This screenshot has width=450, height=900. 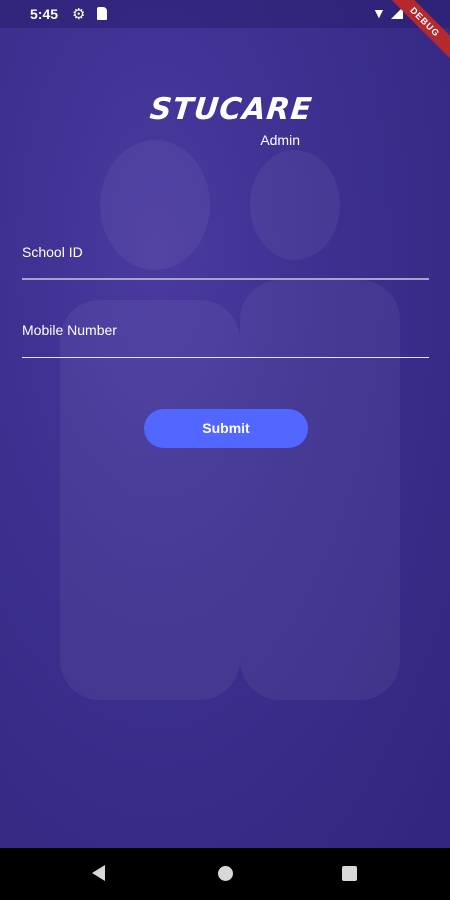 What do you see at coordinates (225, 33) in the screenshot?
I see `status-bar: 5:45 ⚙ ▼ DEBUG` at bounding box center [225, 33].